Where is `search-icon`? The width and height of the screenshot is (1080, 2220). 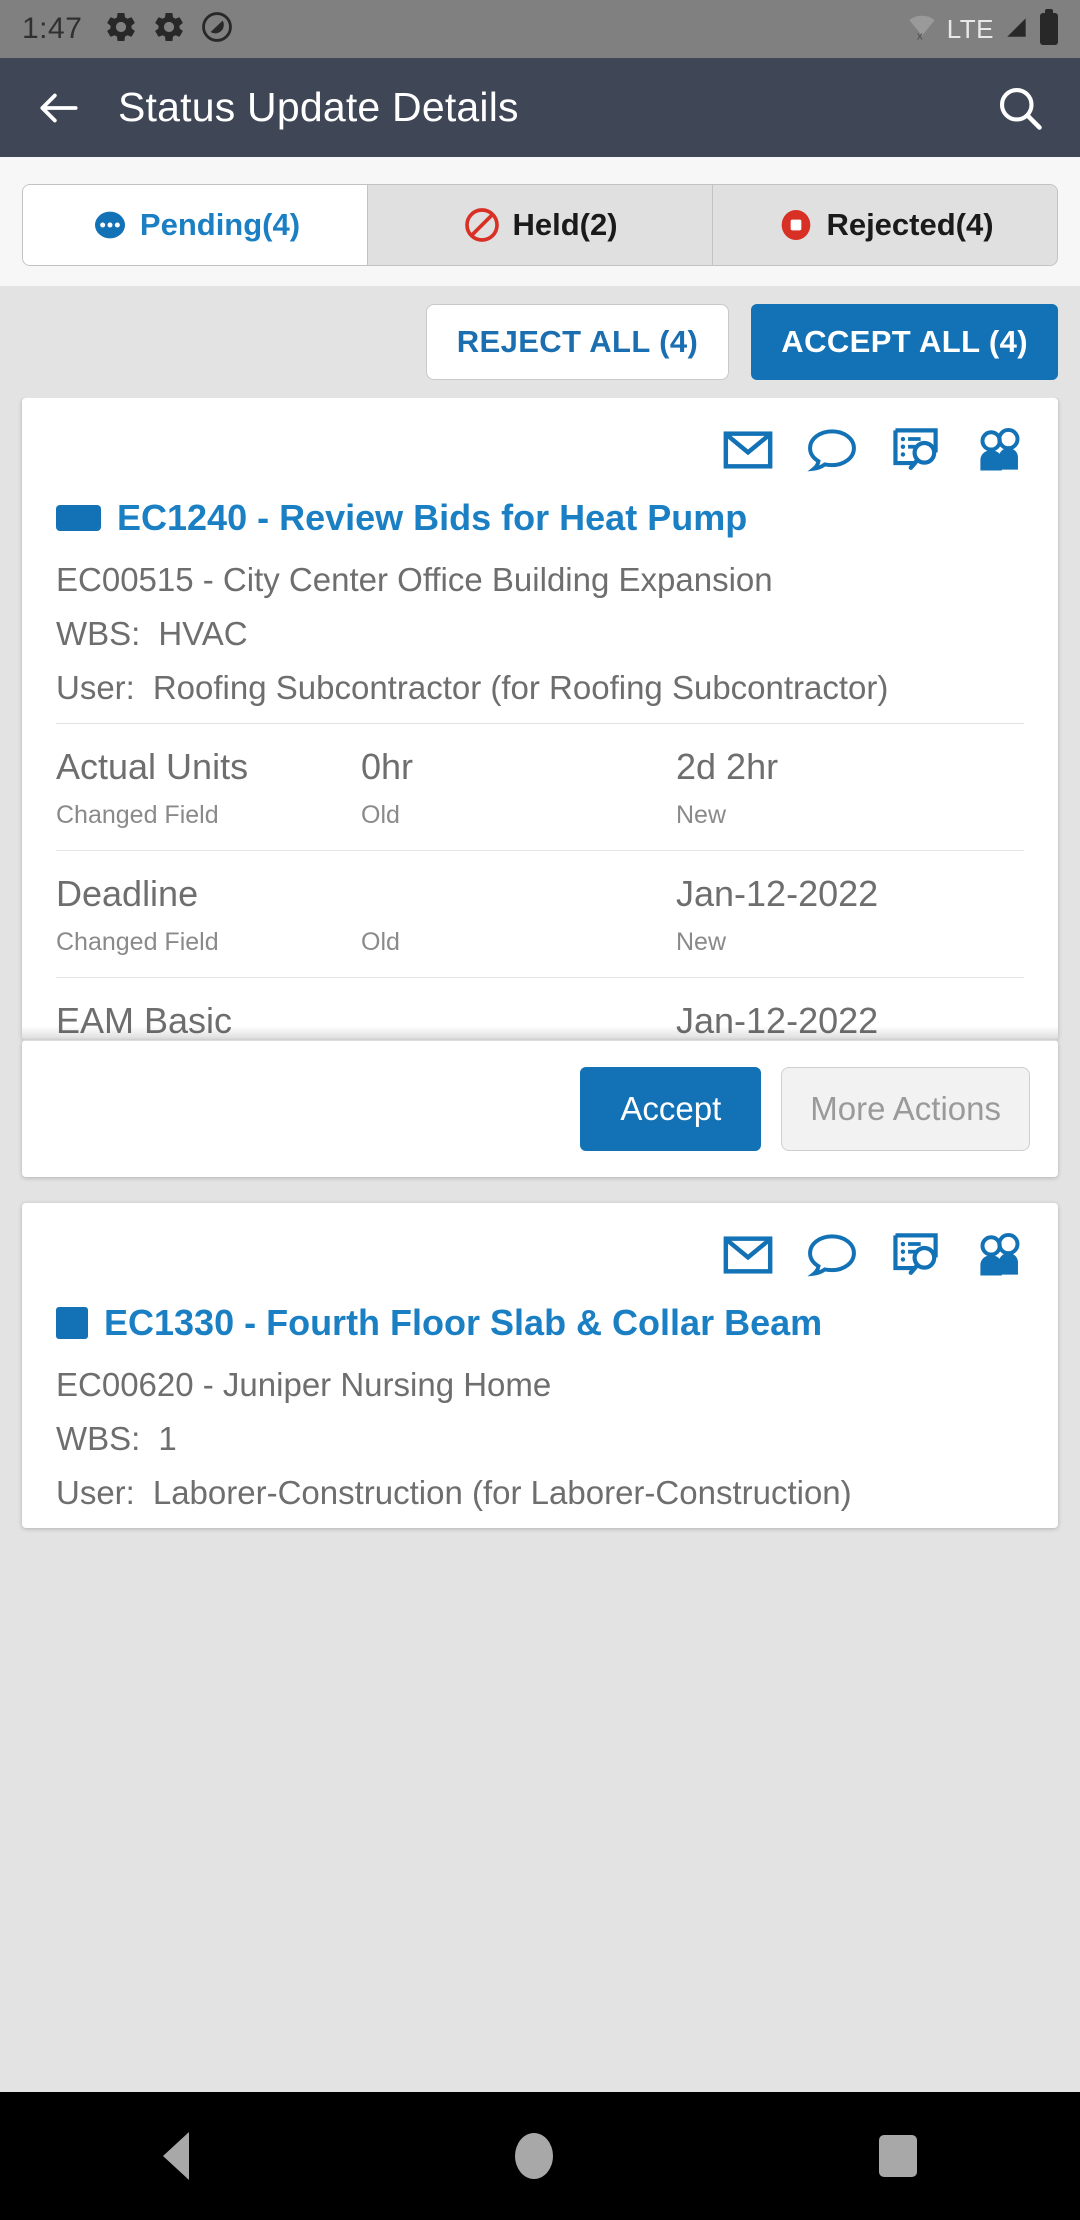 search-icon is located at coordinates (1020, 108).